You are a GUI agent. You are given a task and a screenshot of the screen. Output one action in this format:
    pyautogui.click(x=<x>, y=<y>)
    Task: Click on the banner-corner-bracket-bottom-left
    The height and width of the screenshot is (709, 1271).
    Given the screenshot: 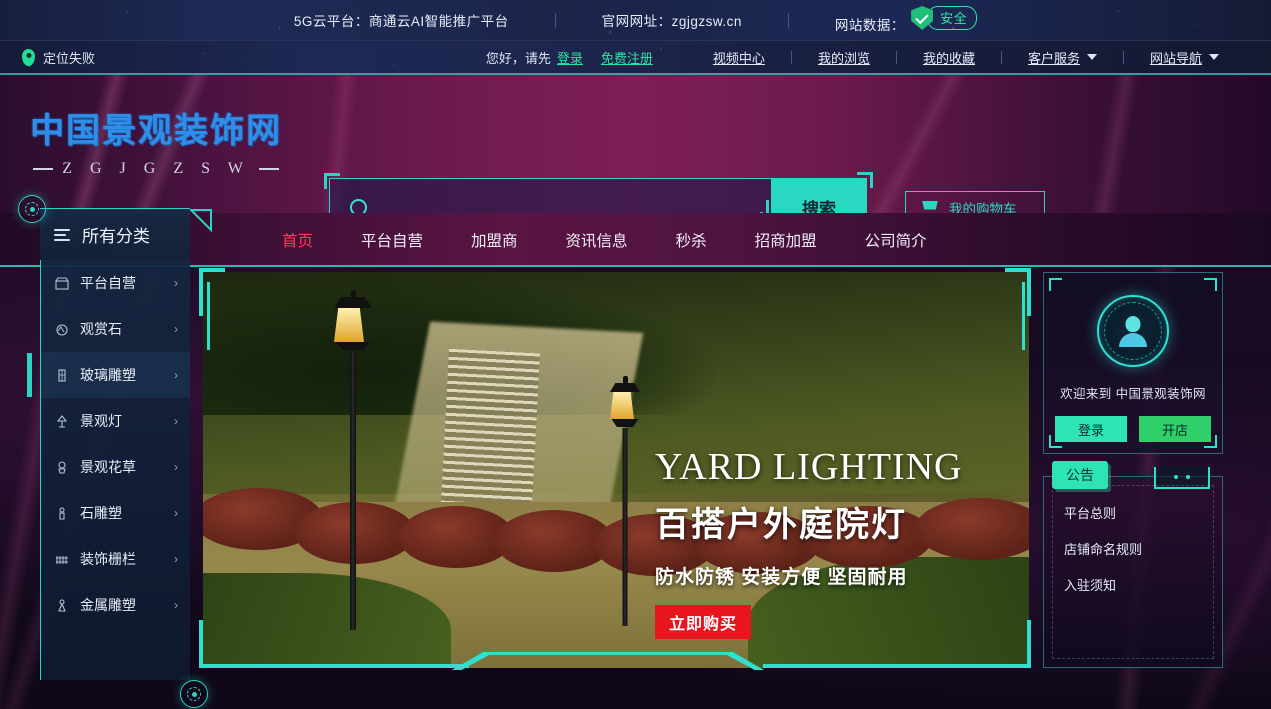 What is the action you would take?
    pyautogui.click(x=212, y=644)
    